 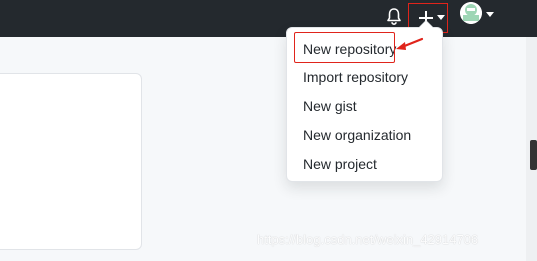 What do you see at coordinates (533, 155) in the screenshot?
I see `scrollbar-thumb` at bounding box center [533, 155].